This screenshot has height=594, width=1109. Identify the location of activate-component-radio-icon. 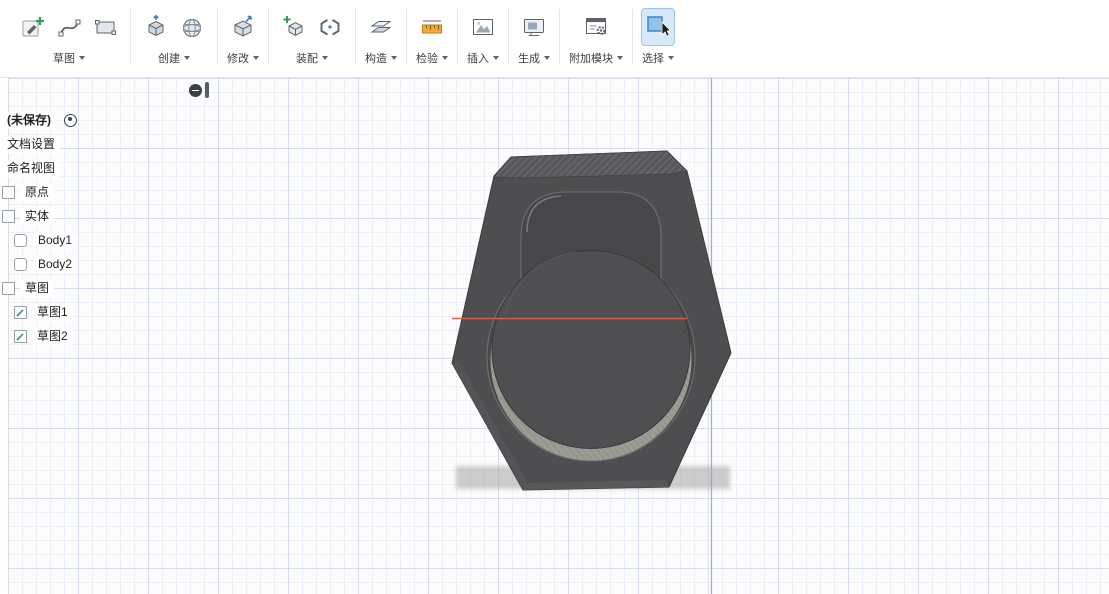
(70, 120).